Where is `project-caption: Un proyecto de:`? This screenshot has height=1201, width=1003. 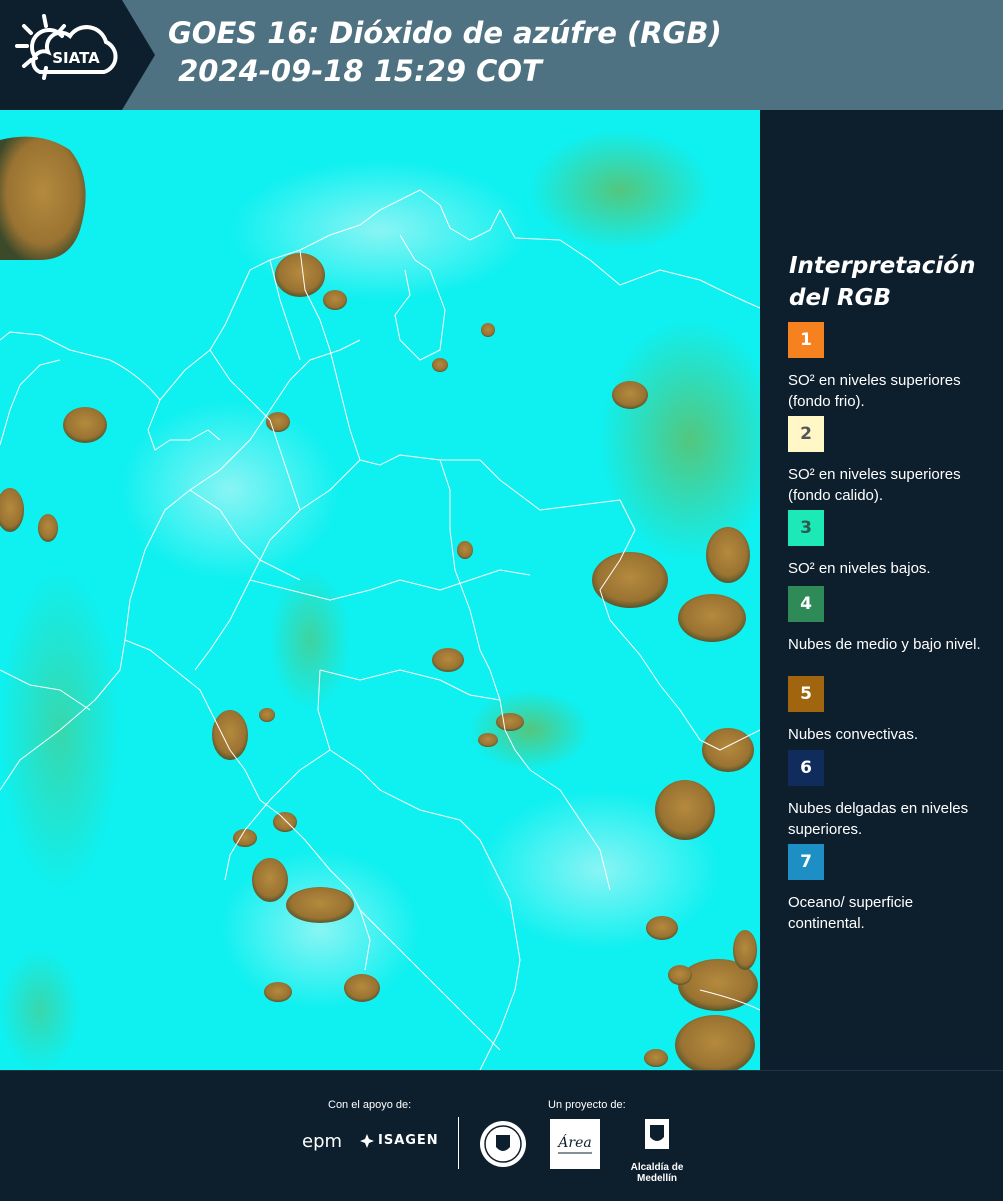 project-caption: Un proyecto de: is located at coordinates (587, 1105).